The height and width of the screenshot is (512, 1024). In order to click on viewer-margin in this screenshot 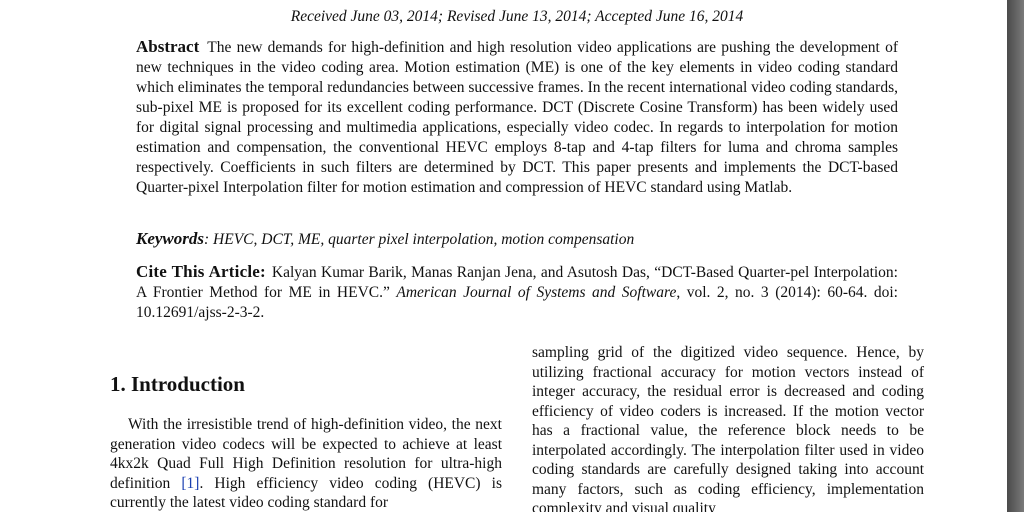, I will do `click(1015, 256)`.